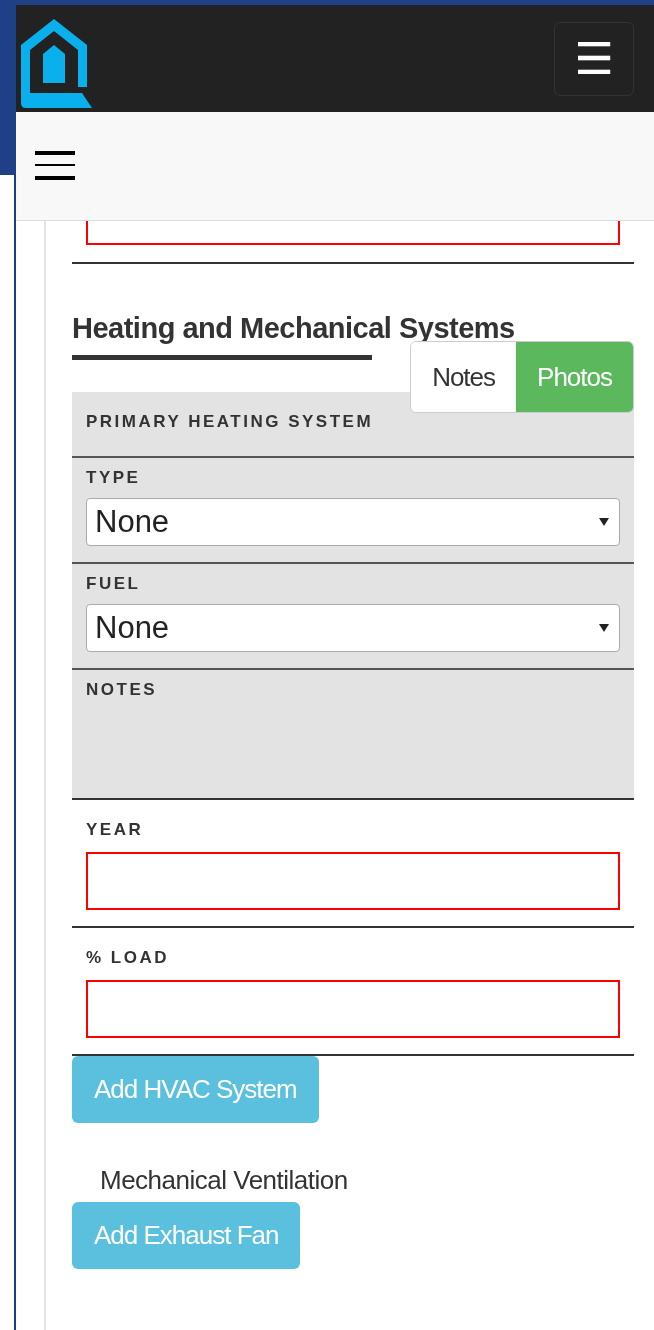 This screenshot has height=1330, width=654. Describe the element at coordinates (115, 830) in the screenshot. I see `field-label: YEAR` at that location.